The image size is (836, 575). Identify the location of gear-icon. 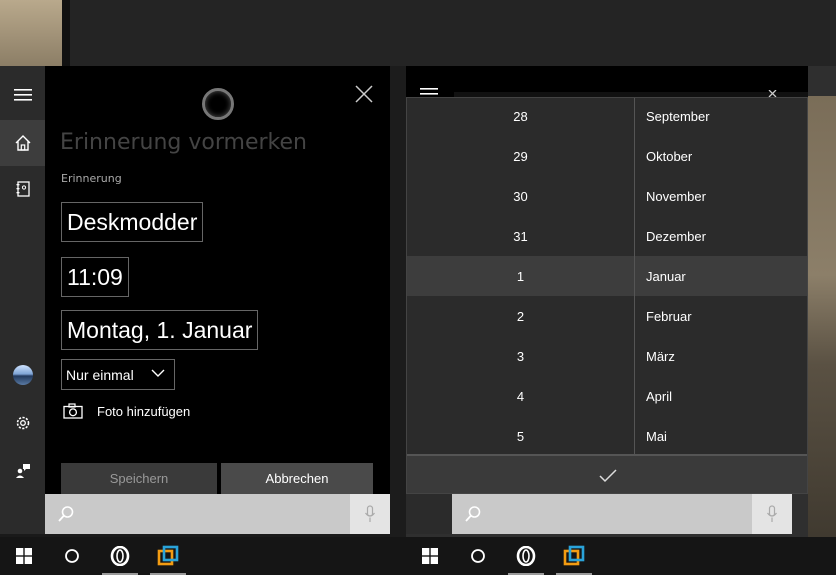
(22, 423).